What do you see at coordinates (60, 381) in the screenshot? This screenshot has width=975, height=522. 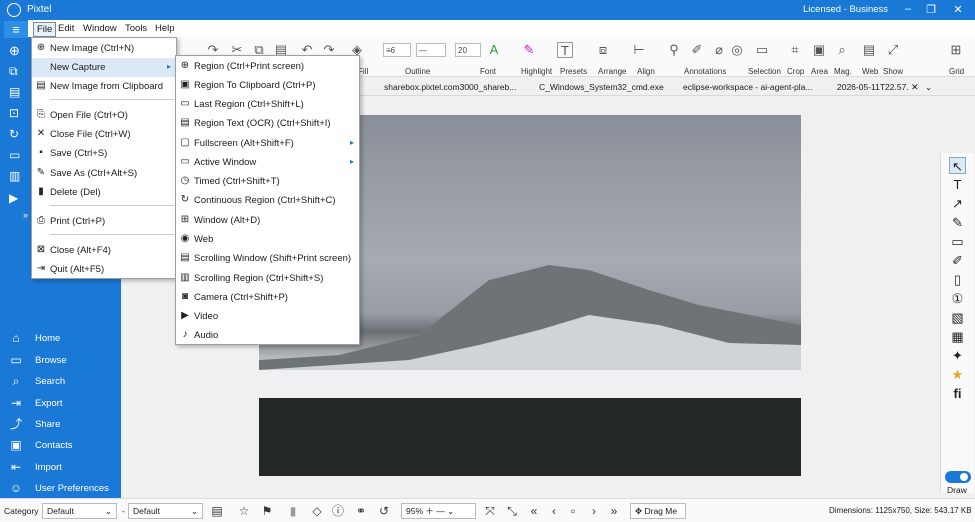 I see `sidebar-item-search: ⌕ Search` at bounding box center [60, 381].